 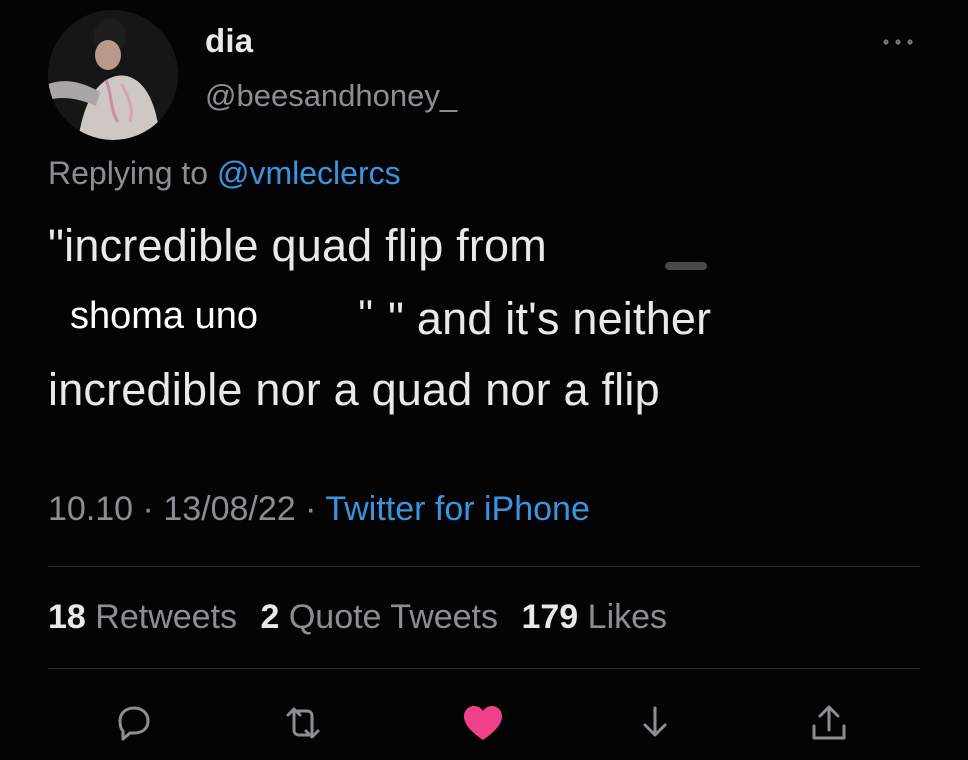 What do you see at coordinates (686, 266) in the screenshot?
I see `redaction-mark` at bounding box center [686, 266].